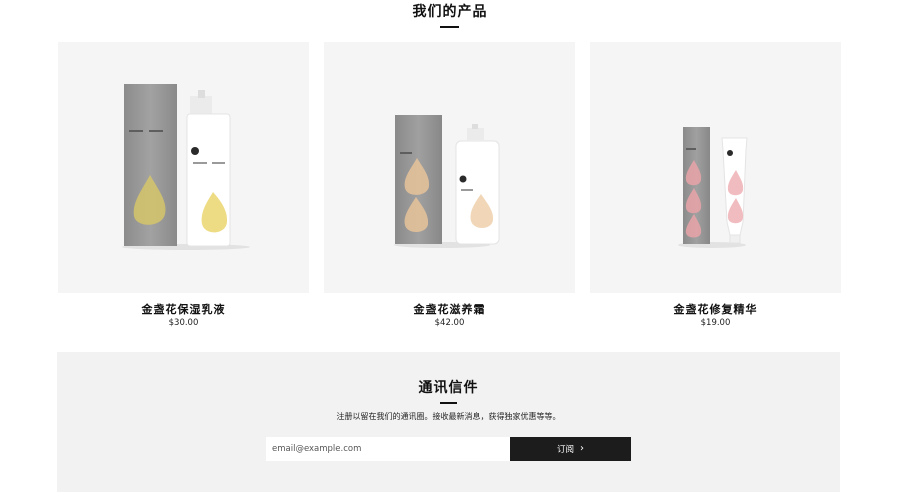  What do you see at coordinates (582, 448) in the screenshot?
I see `chevron-right-icon: ›` at bounding box center [582, 448].